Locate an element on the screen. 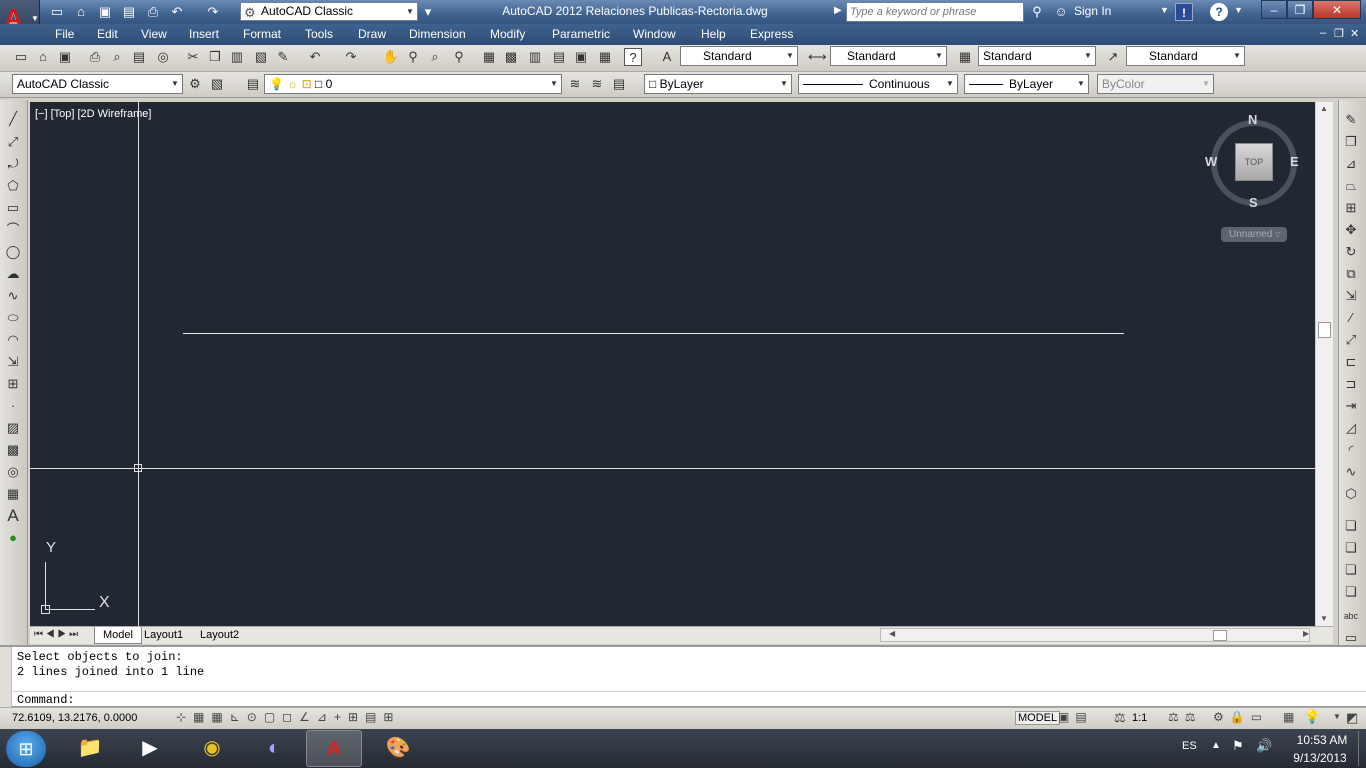 This screenshot has width=1366, height=768. hatch-icon: ▨ is located at coordinates (13, 428).